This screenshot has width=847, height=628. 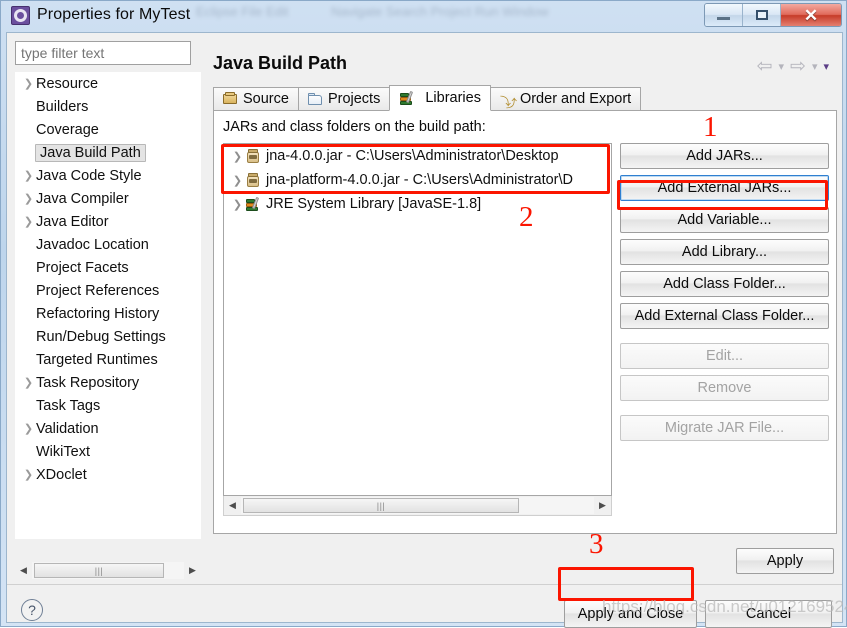 I want to click on tree-scroll-thumb: |||, so click(x=99, y=570).